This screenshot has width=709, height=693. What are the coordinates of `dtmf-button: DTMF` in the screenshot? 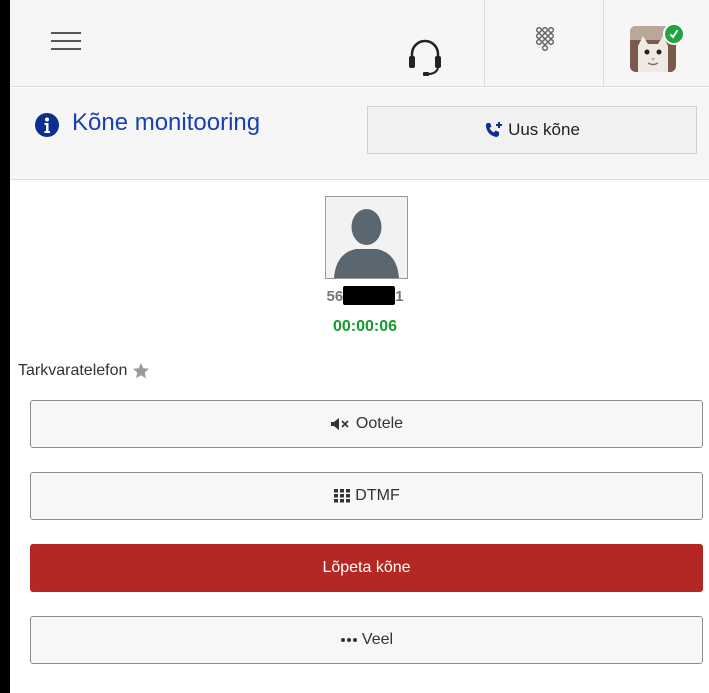 It's located at (366, 496).